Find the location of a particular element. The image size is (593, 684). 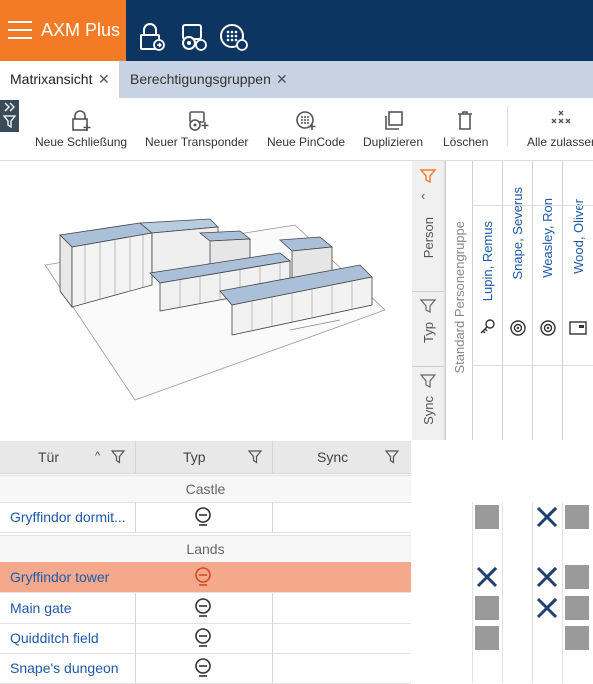

allow-all-label: Alle zulassen is located at coordinates (560, 142).